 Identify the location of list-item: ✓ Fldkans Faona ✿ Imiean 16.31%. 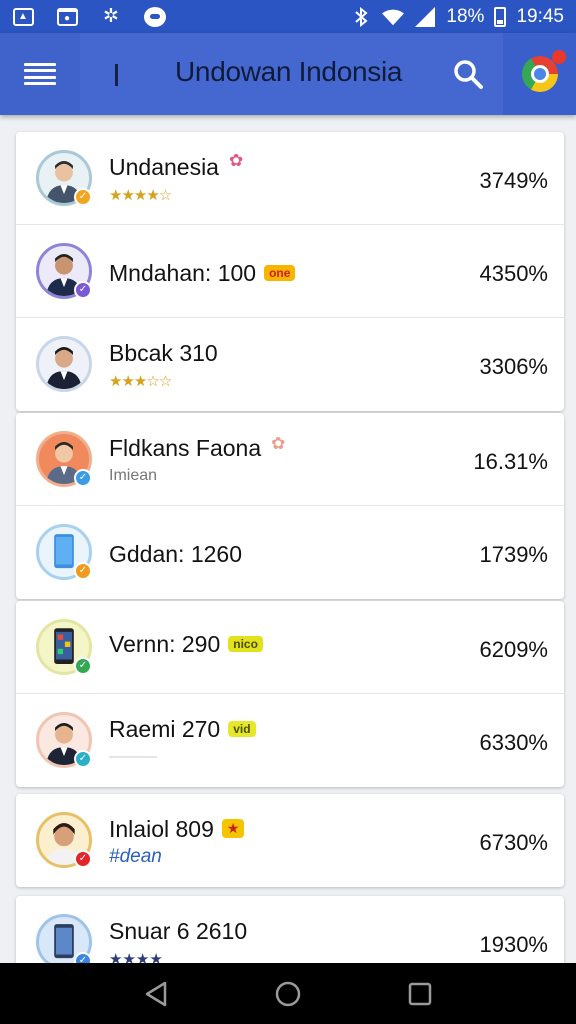
(290, 459).